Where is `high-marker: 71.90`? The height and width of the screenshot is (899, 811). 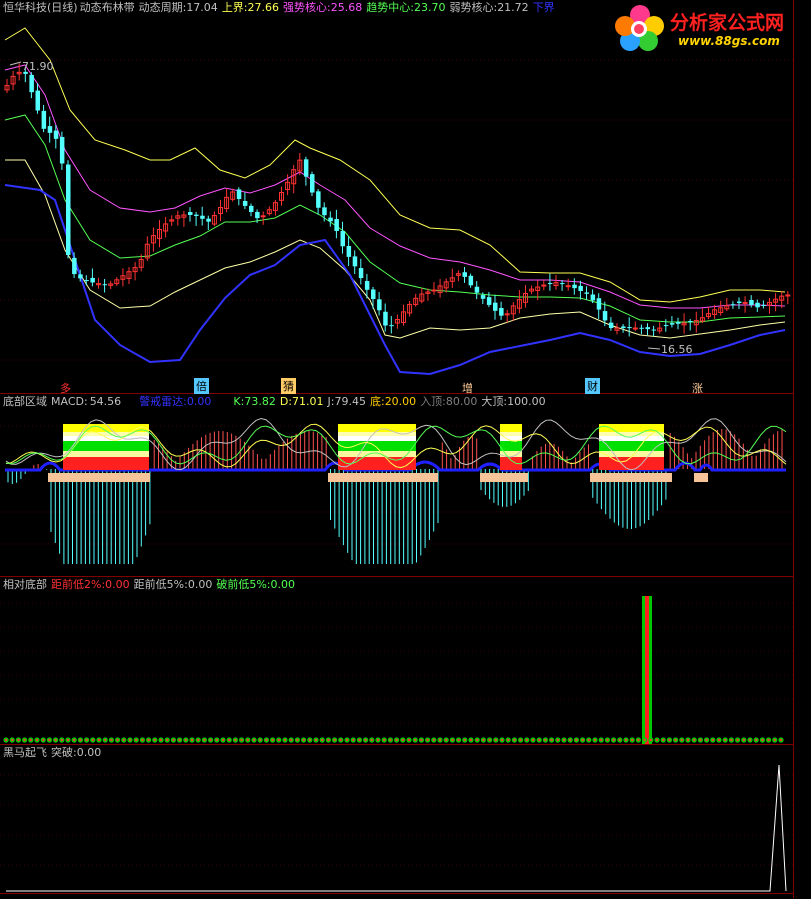 high-marker: 71.90 is located at coordinates (38, 66).